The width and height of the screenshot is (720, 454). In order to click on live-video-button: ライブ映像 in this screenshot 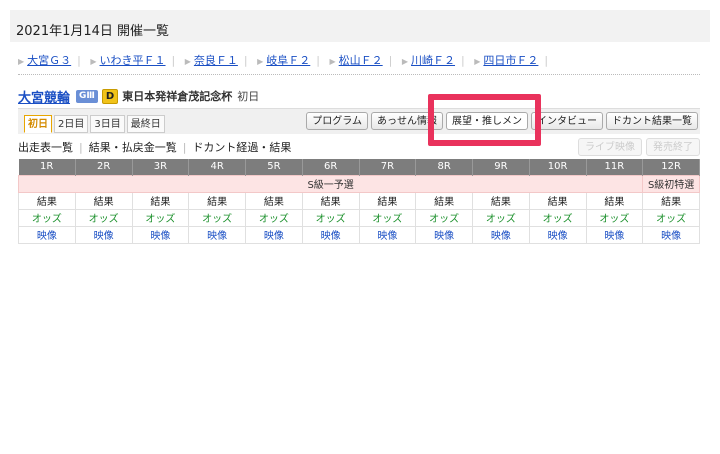, I will do `click(610, 147)`.